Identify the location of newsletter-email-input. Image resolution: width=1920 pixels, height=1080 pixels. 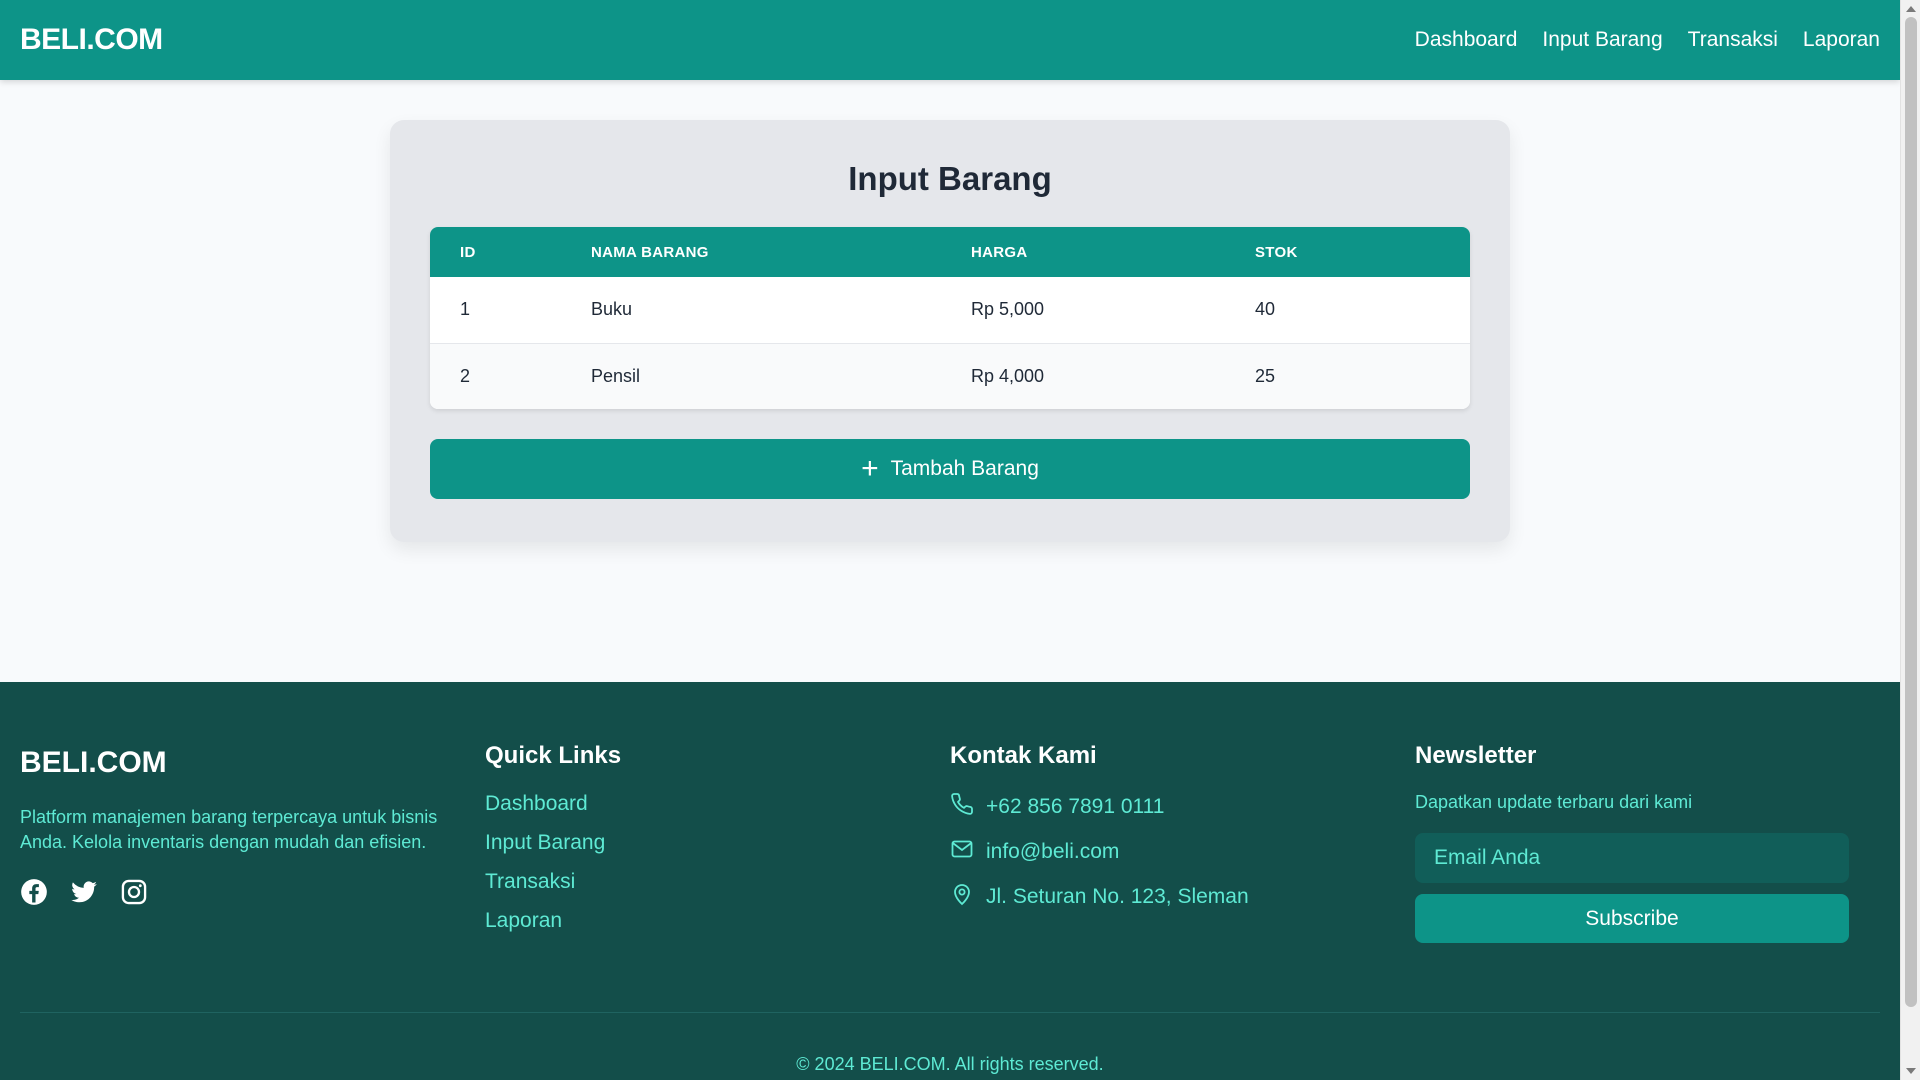
(1632, 858).